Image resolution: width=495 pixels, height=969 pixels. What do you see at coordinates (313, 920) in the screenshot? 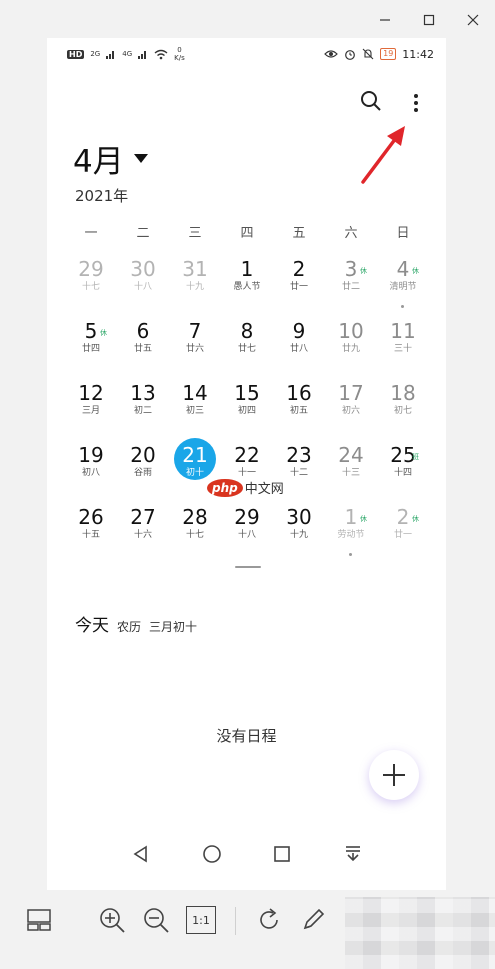
I see `edit-pencil-icon` at bounding box center [313, 920].